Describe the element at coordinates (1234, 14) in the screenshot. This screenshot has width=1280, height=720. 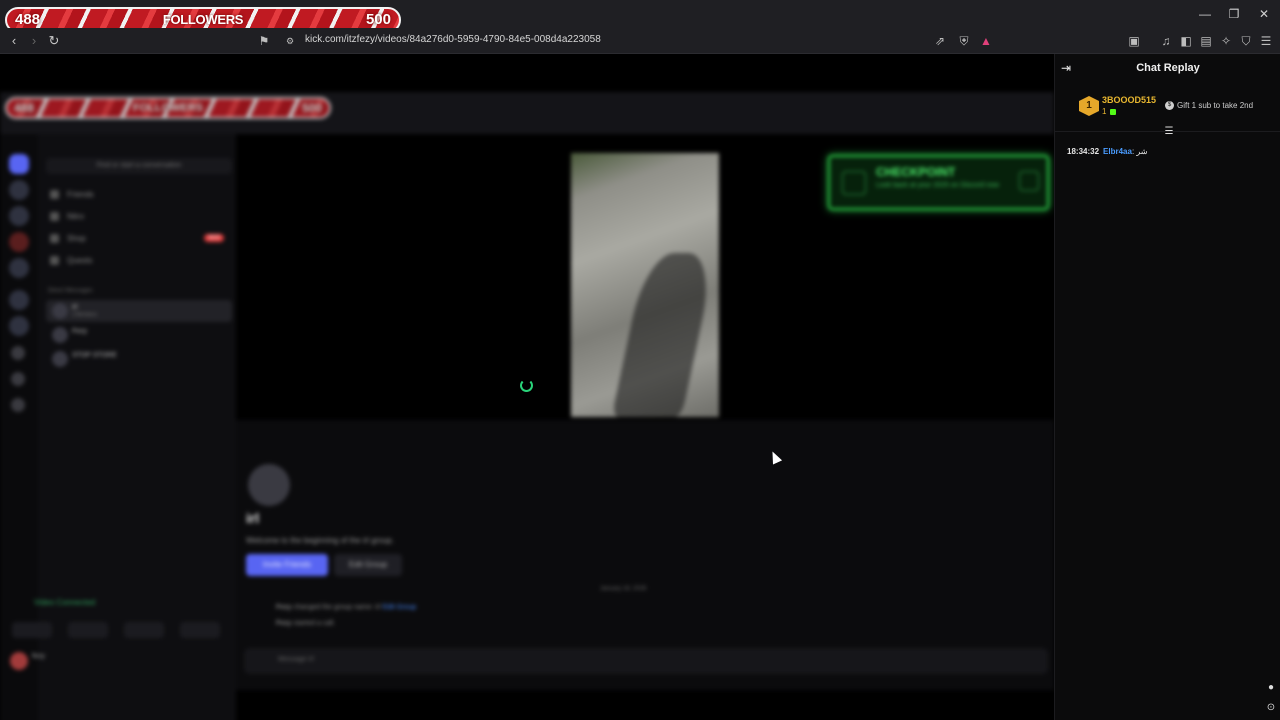
I see `restore-button: ❐` at that location.